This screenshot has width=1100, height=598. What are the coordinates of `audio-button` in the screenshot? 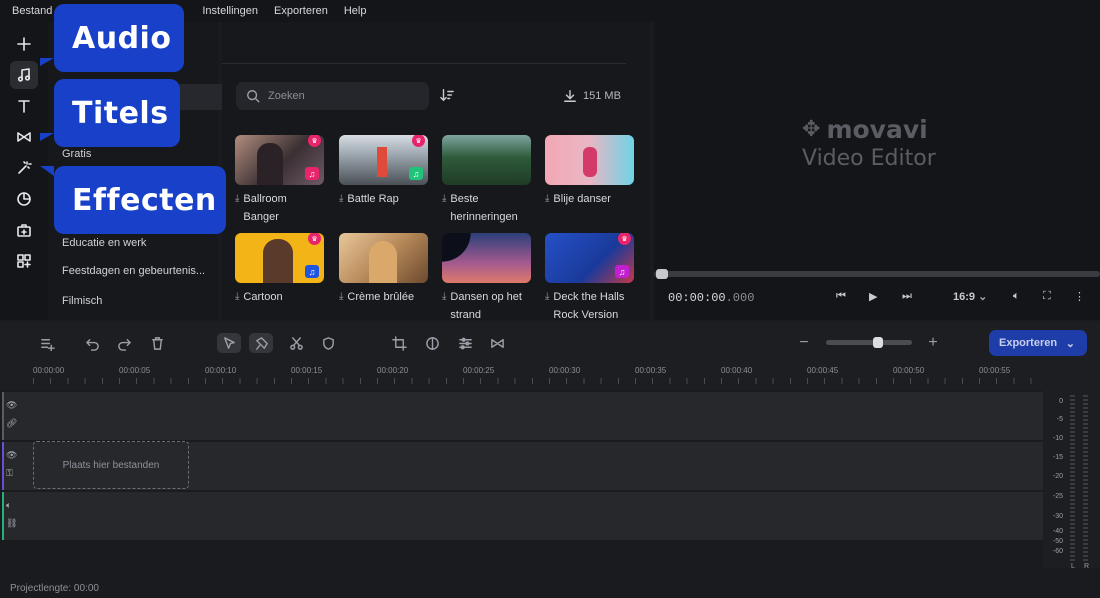 It's located at (24, 75).